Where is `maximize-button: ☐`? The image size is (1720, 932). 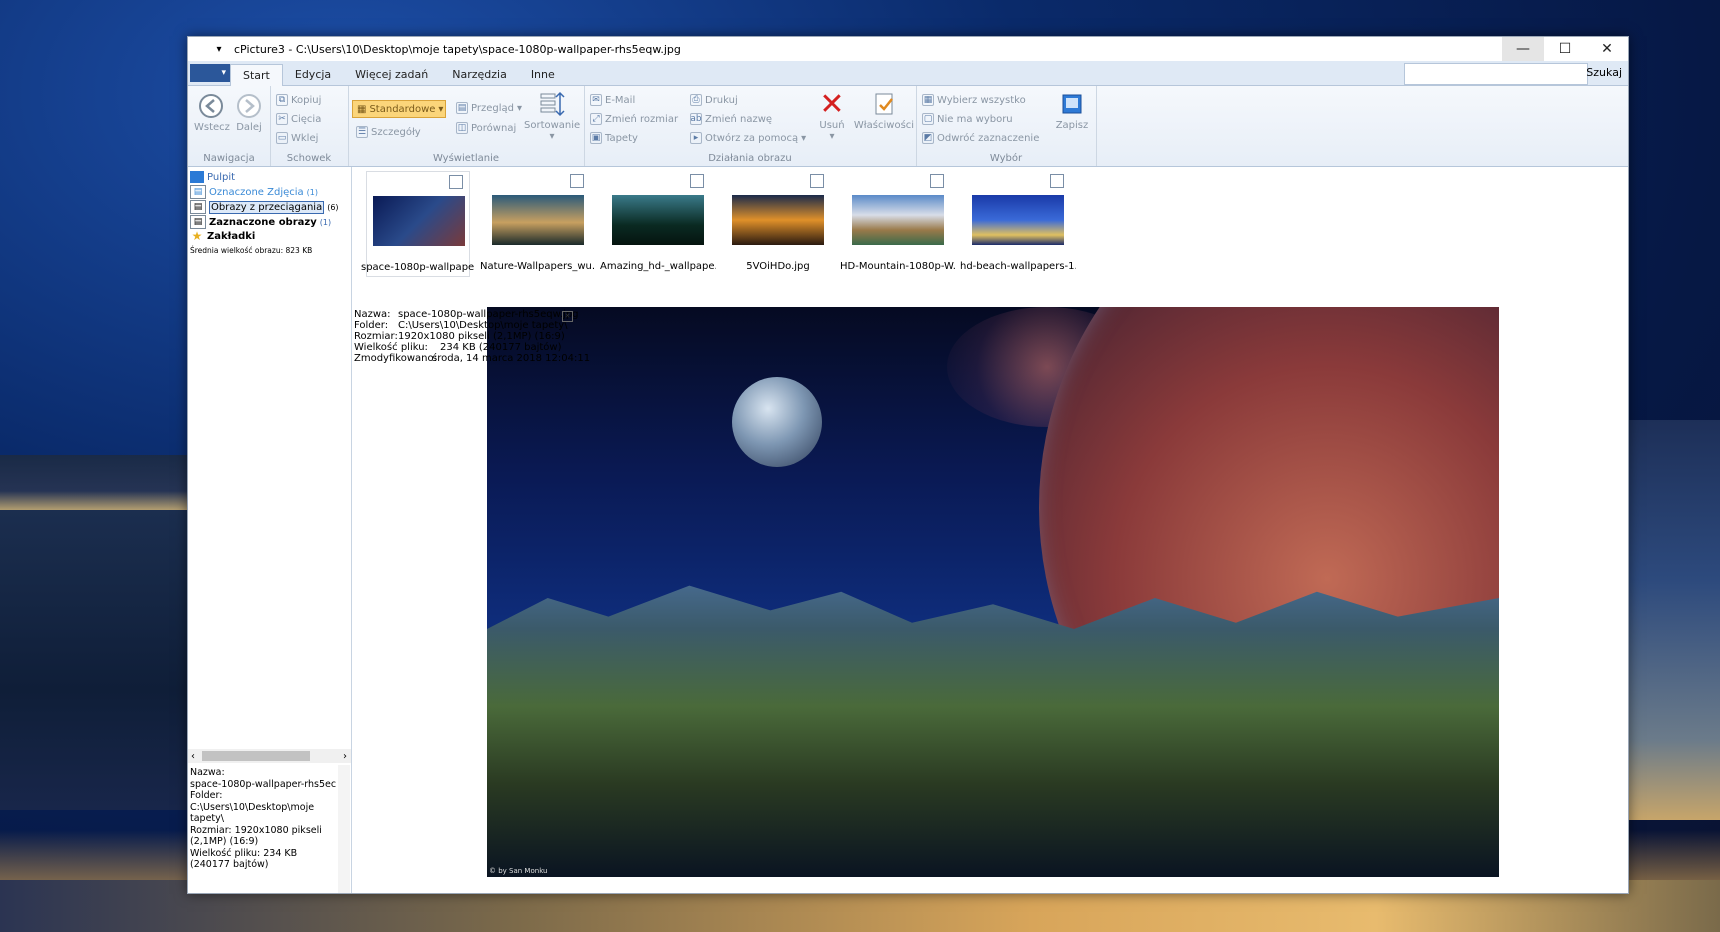 maximize-button: ☐ is located at coordinates (1565, 49).